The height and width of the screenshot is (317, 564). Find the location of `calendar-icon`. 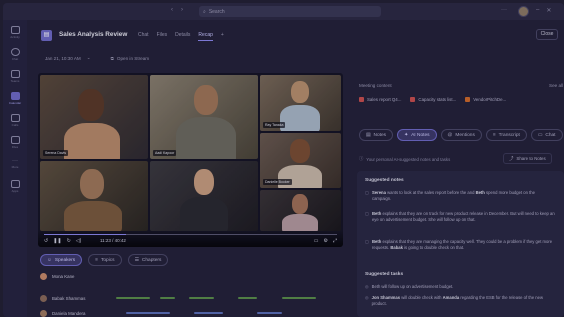

calendar-icon is located at coordinates (15, 96).